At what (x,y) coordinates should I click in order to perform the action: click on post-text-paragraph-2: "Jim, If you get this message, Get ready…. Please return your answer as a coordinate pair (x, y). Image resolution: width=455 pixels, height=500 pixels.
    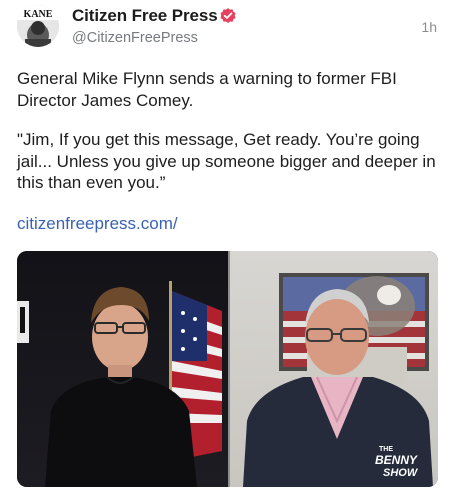
    Looking at the image, I should click on (226, 161).